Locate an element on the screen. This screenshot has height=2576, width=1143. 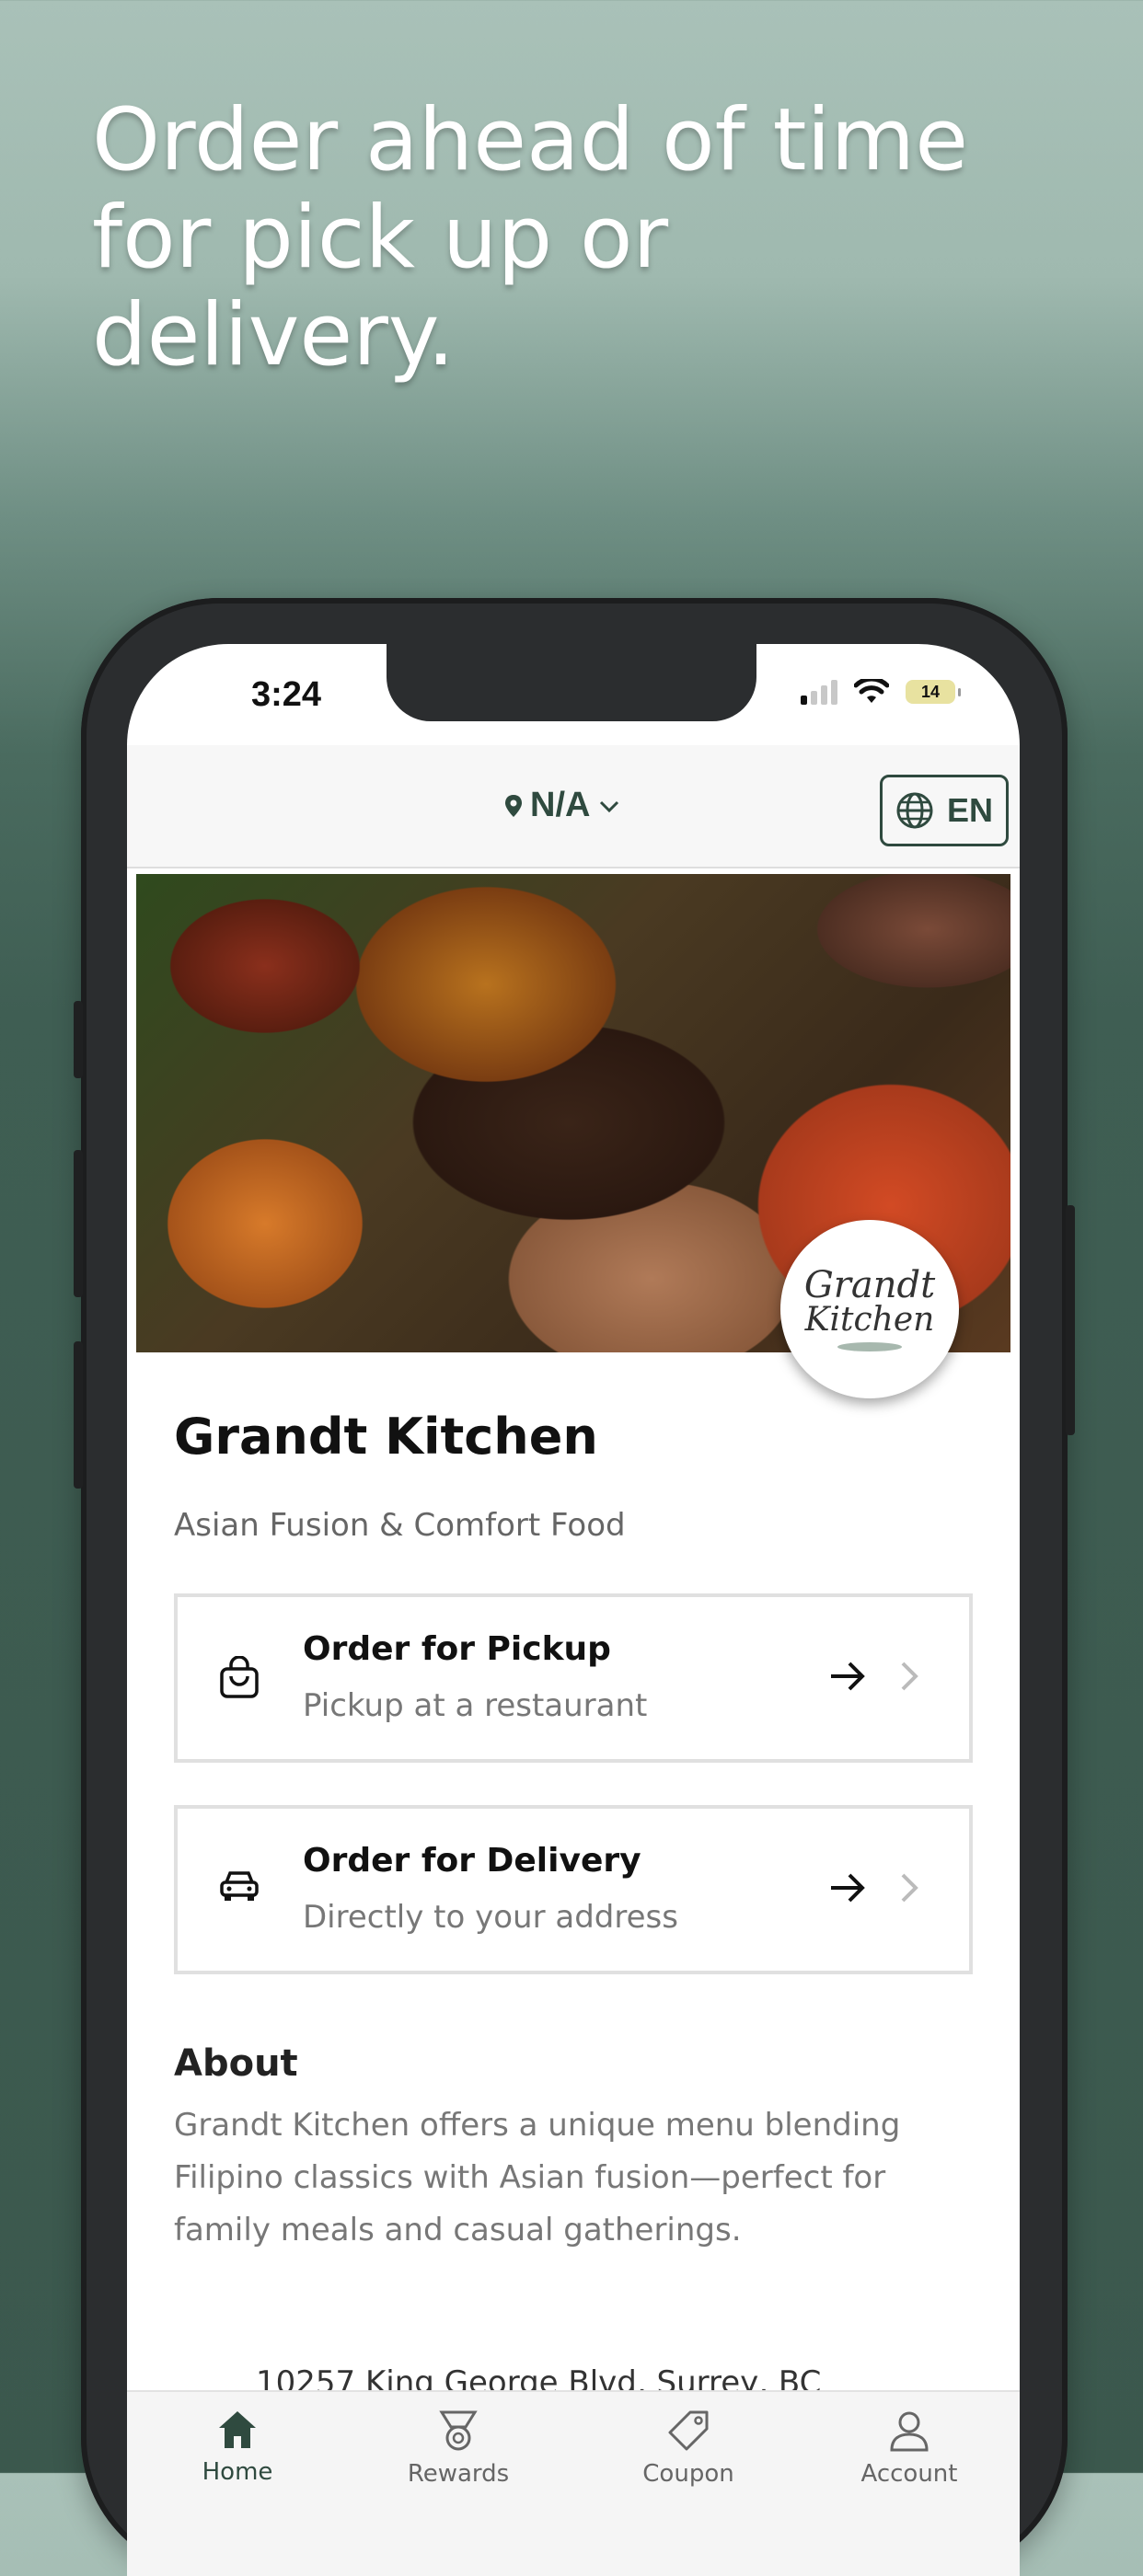
status-icons: 14 is located at coordinates (881, 692).